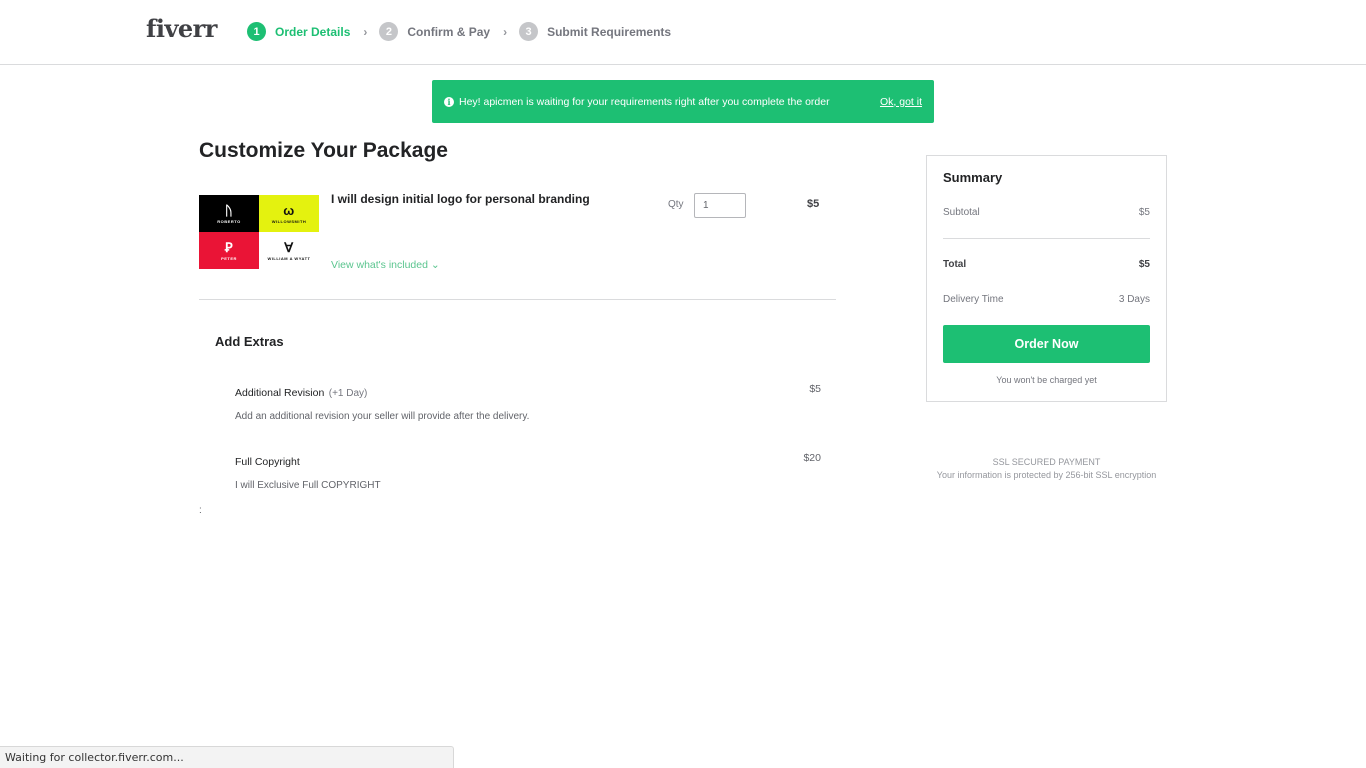 This screenshot has height=768, width=1366. What do you see at coordinates (289, 210) in the screenshot?
I see `logo-sample-icon: ω` at bounding box center [289, 210].